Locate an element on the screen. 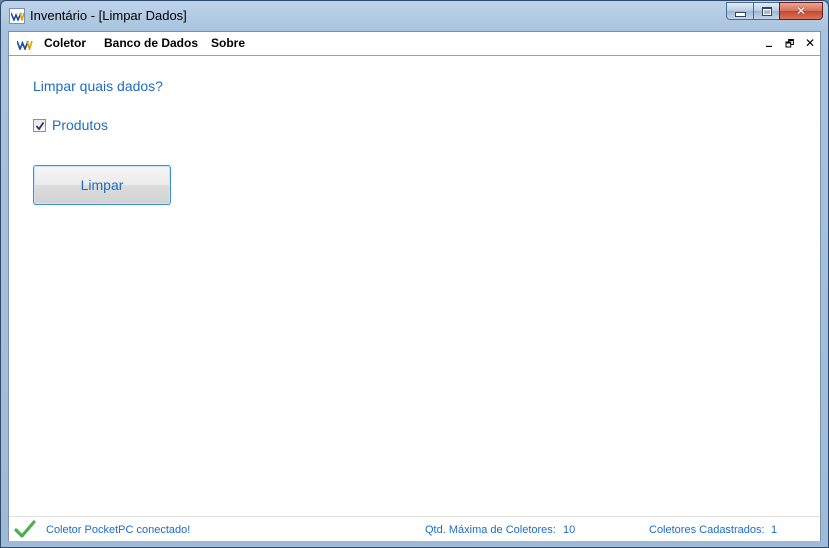 The height and width of the screenshot is (548, 829). close-icon: ✕ is located at coordinates (801, 11).